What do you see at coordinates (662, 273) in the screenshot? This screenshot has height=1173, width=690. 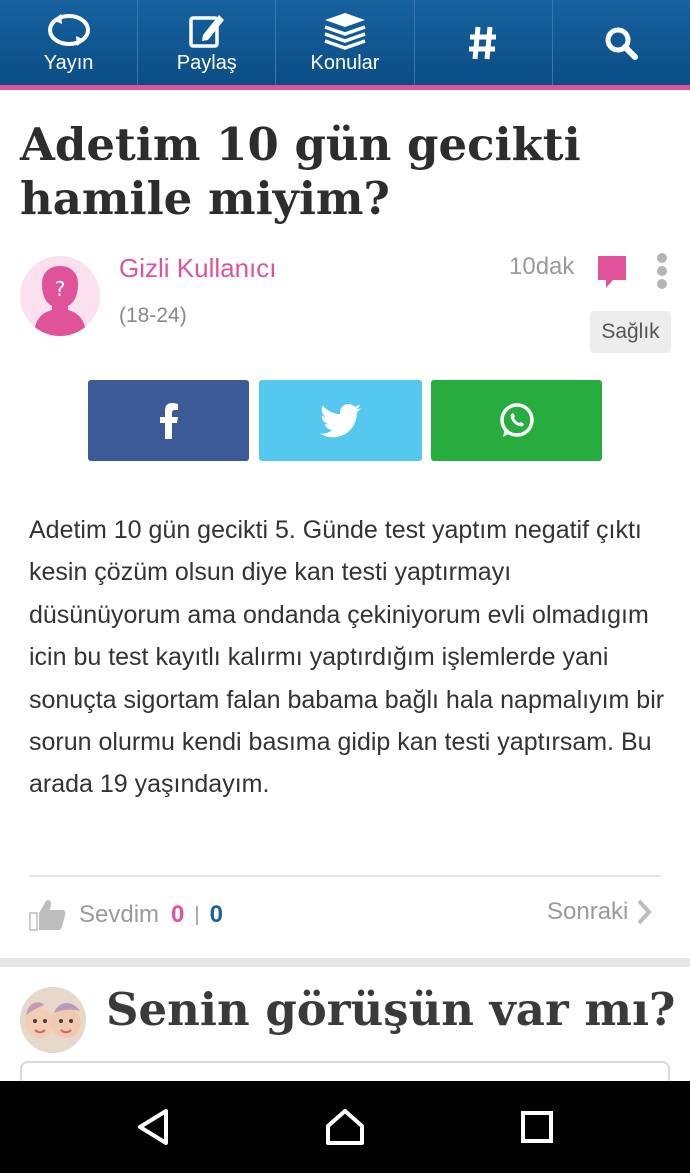 I see `more-options-icon` at bounding box center [662, 273].